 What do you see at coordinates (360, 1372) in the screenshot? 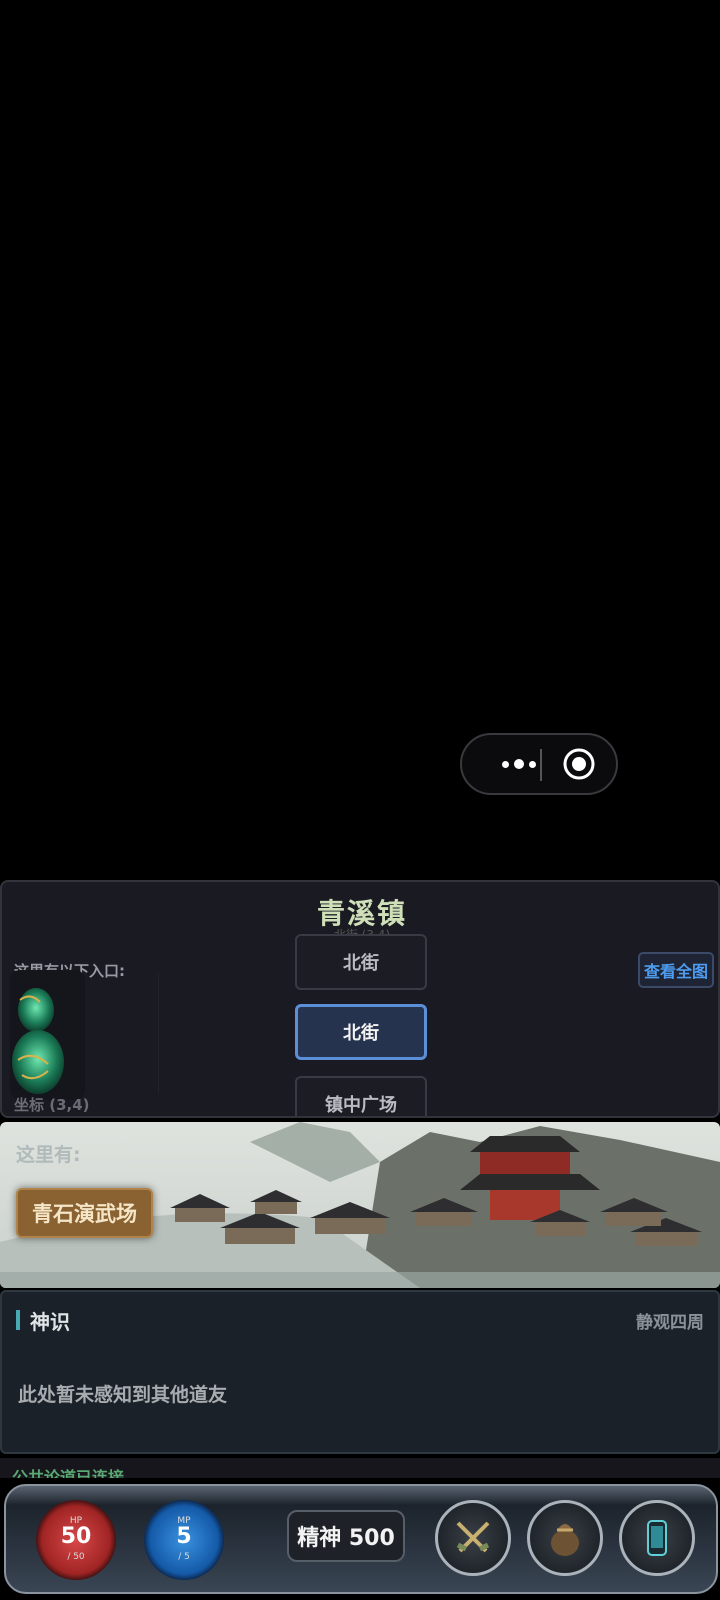
I see `sense-panel: 神识 静观四周 此处暂未感知到其他道友` at bounding box center [360, 1372].